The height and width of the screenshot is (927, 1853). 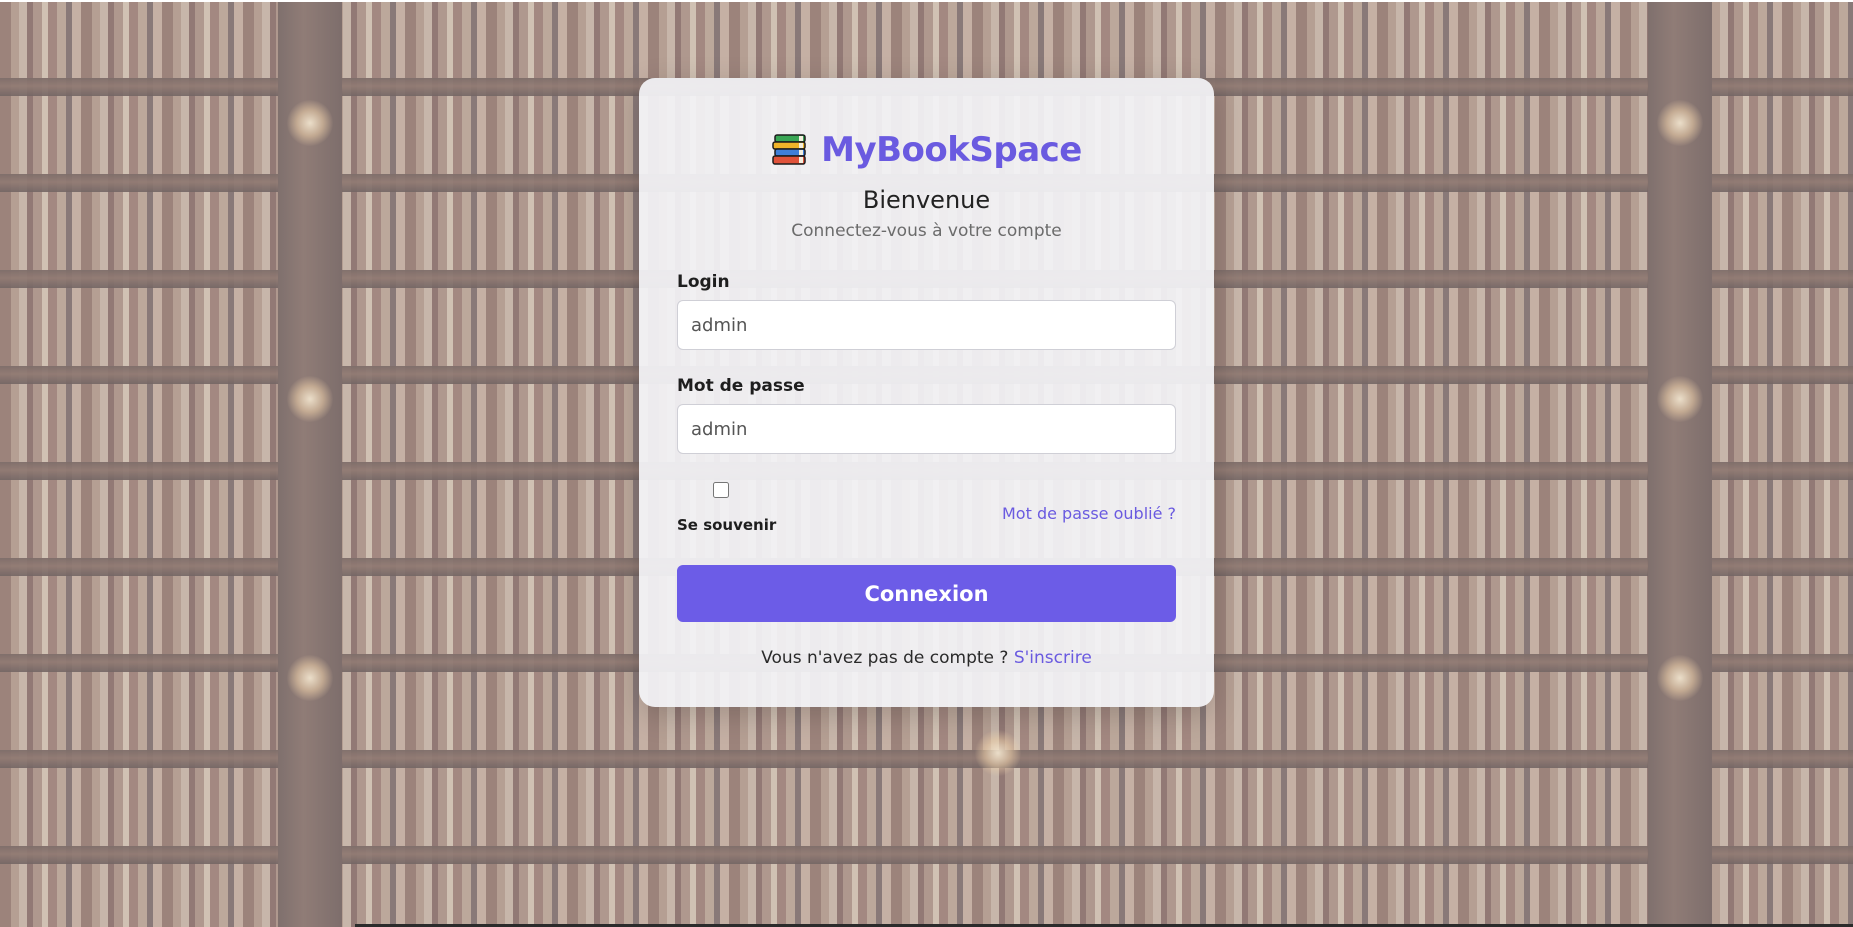 I want to click on password-input, so click(x=926, y=429).